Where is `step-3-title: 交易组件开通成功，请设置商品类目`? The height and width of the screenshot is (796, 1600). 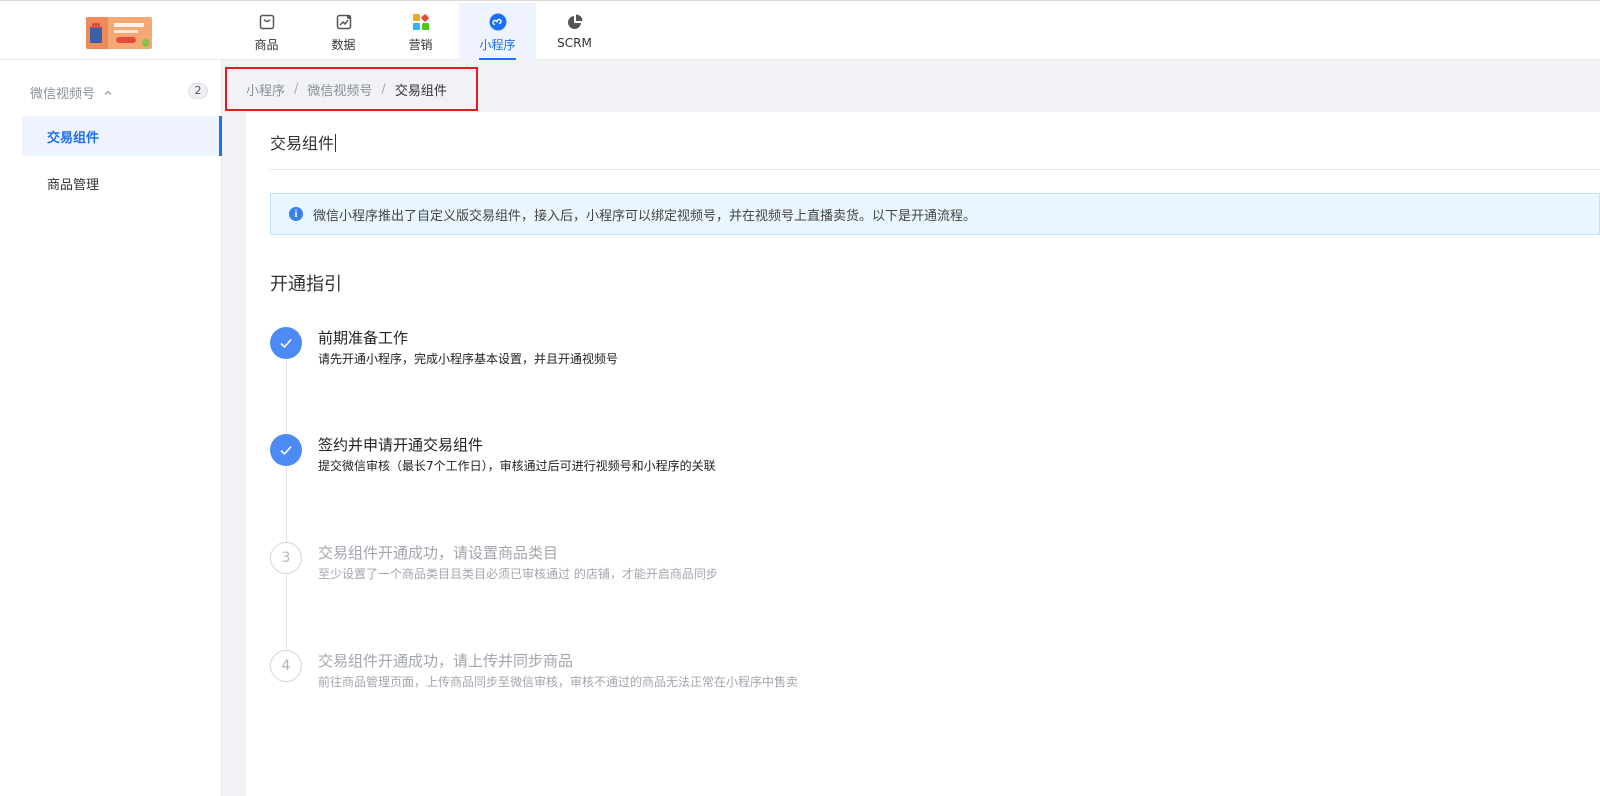 step-3-title: 交易组件开通成功，请设置商品类目 is located at coordinates (438, 553).